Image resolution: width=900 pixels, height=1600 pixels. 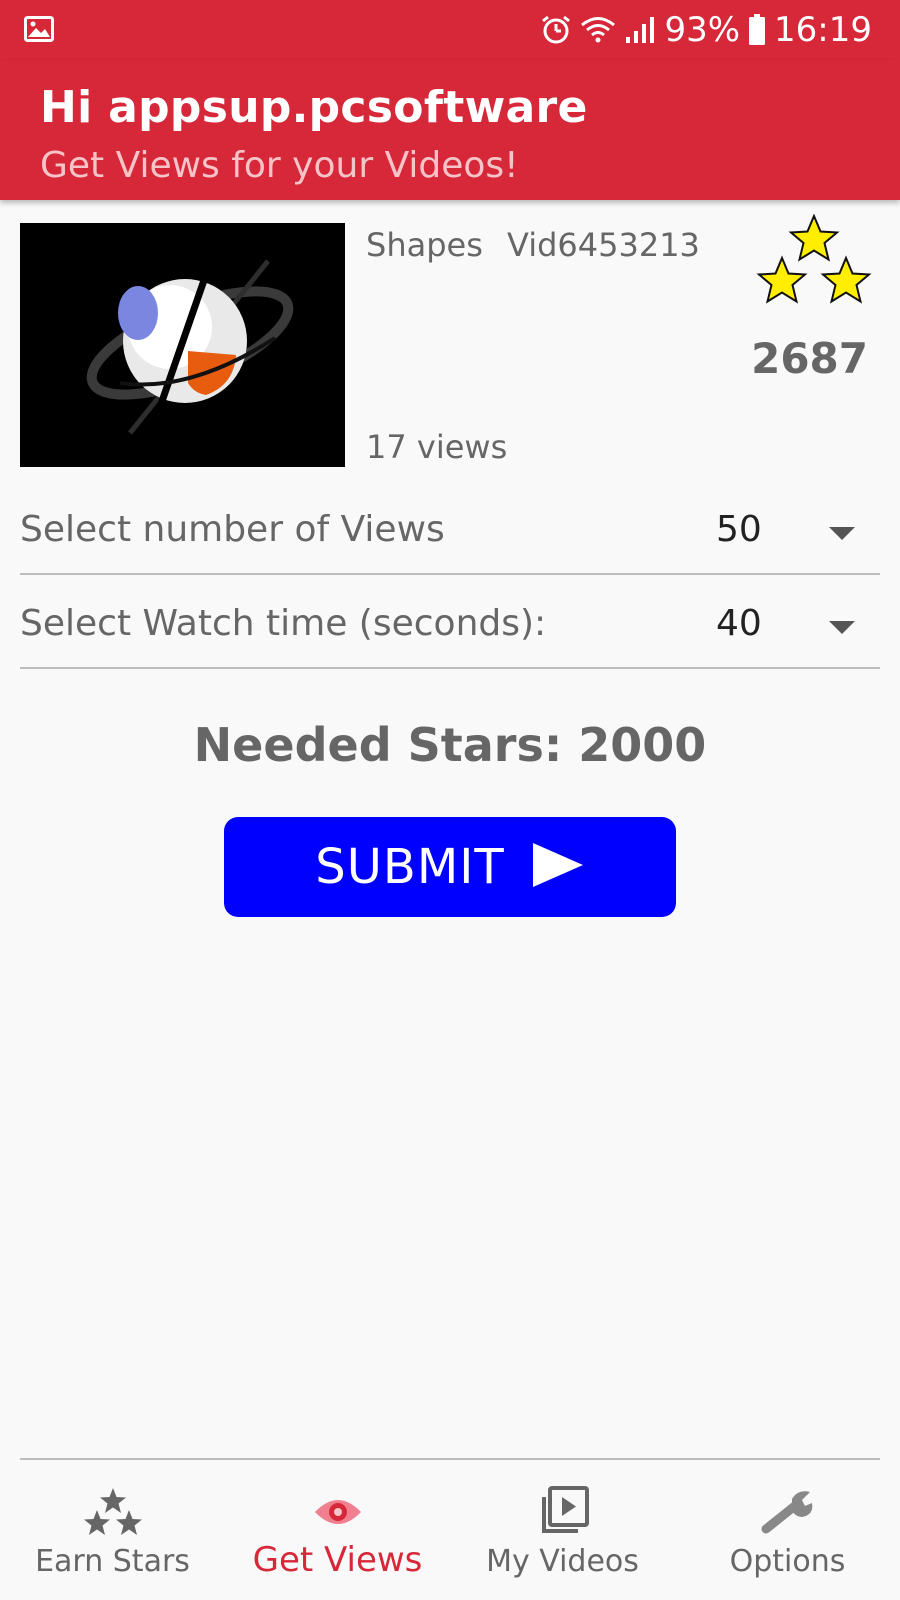 I want to click on gallery-icon, so click(x=39, y=31).